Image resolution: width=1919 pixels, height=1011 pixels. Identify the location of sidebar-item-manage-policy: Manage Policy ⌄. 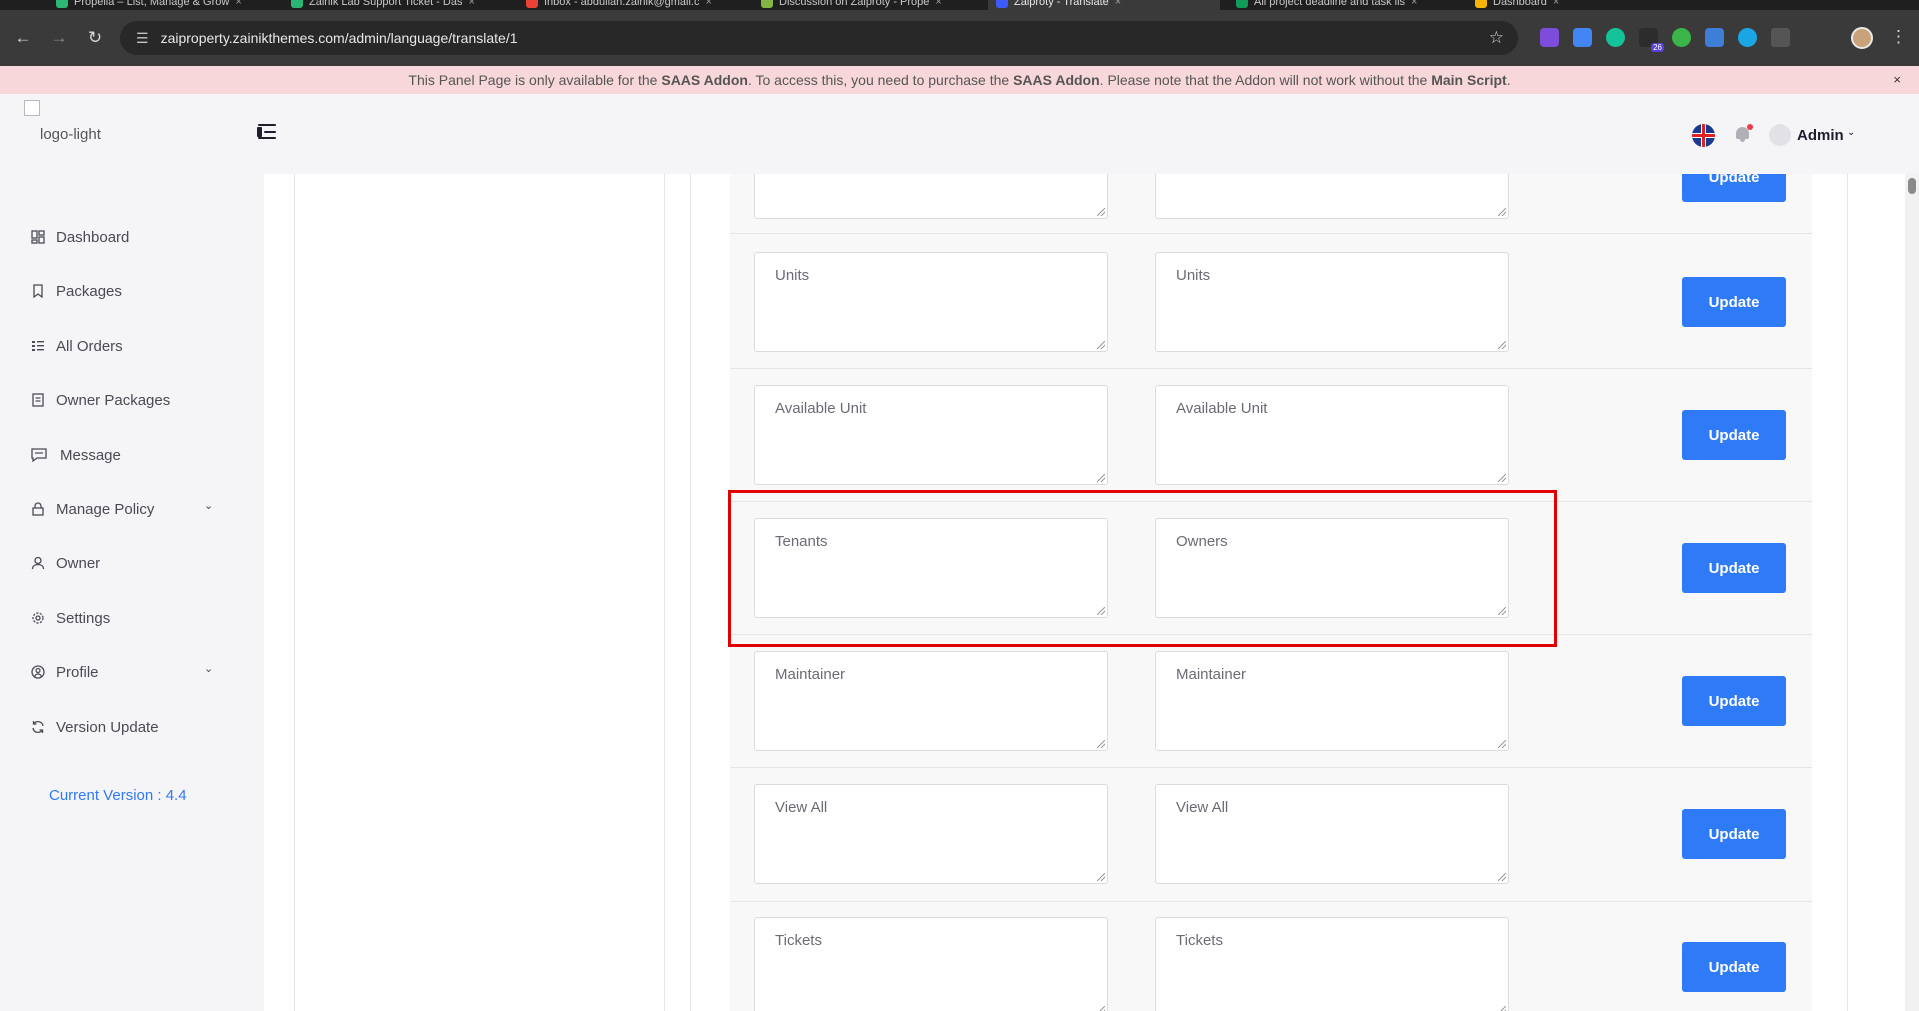
(121, 509).